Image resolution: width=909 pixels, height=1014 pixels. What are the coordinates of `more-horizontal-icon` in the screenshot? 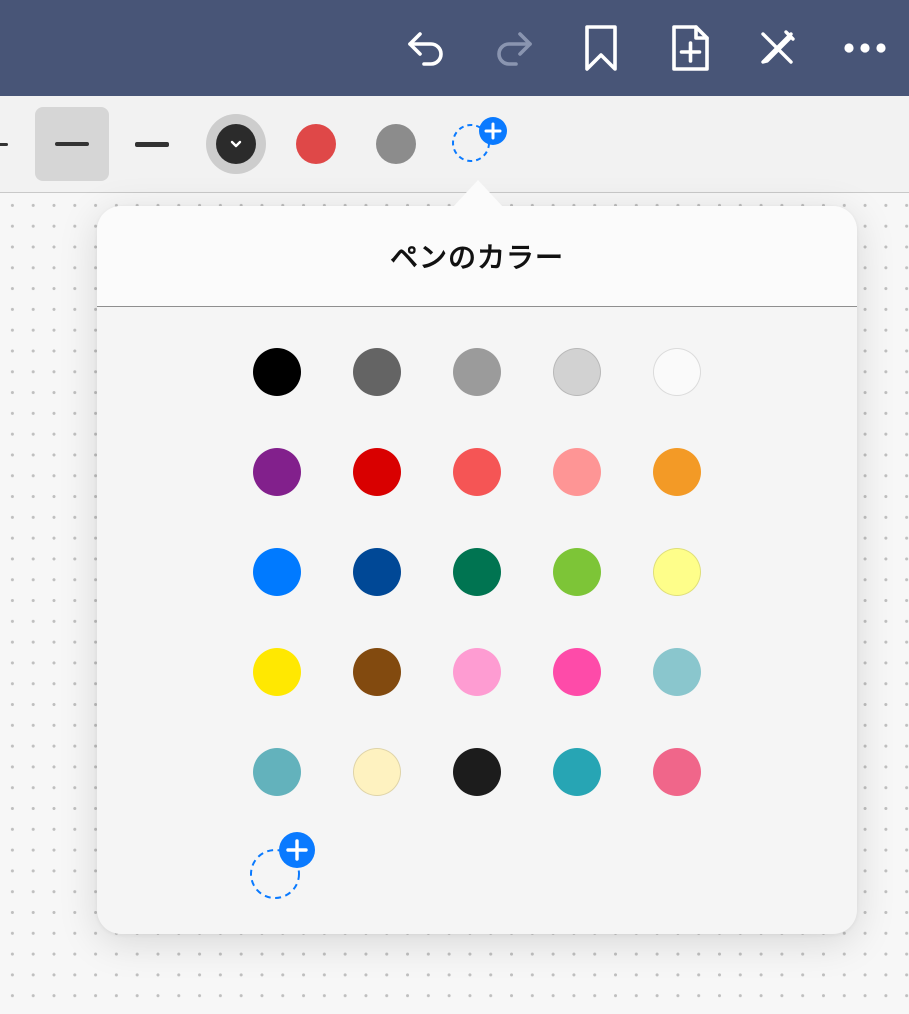 It's located at (865, 48).